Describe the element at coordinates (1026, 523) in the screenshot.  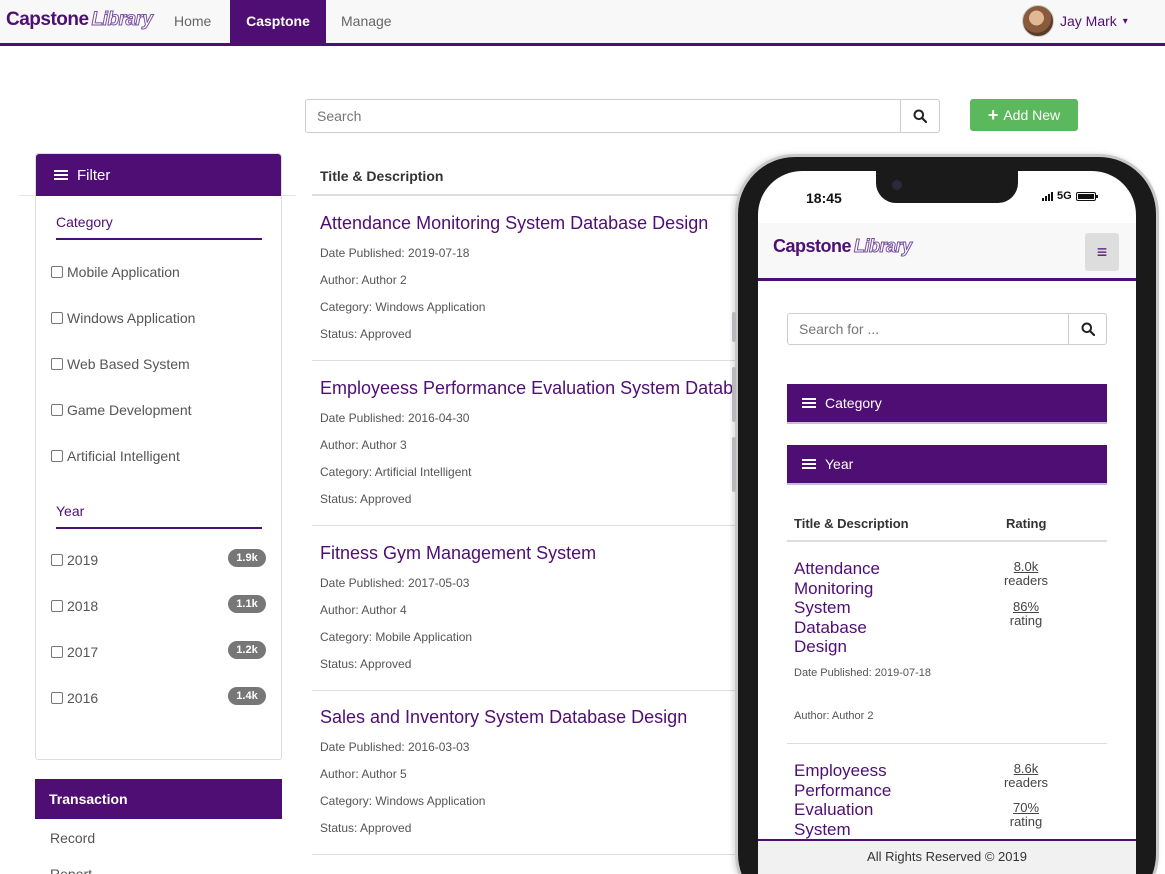
I see `mobile-column-rating: Rating` at that location.